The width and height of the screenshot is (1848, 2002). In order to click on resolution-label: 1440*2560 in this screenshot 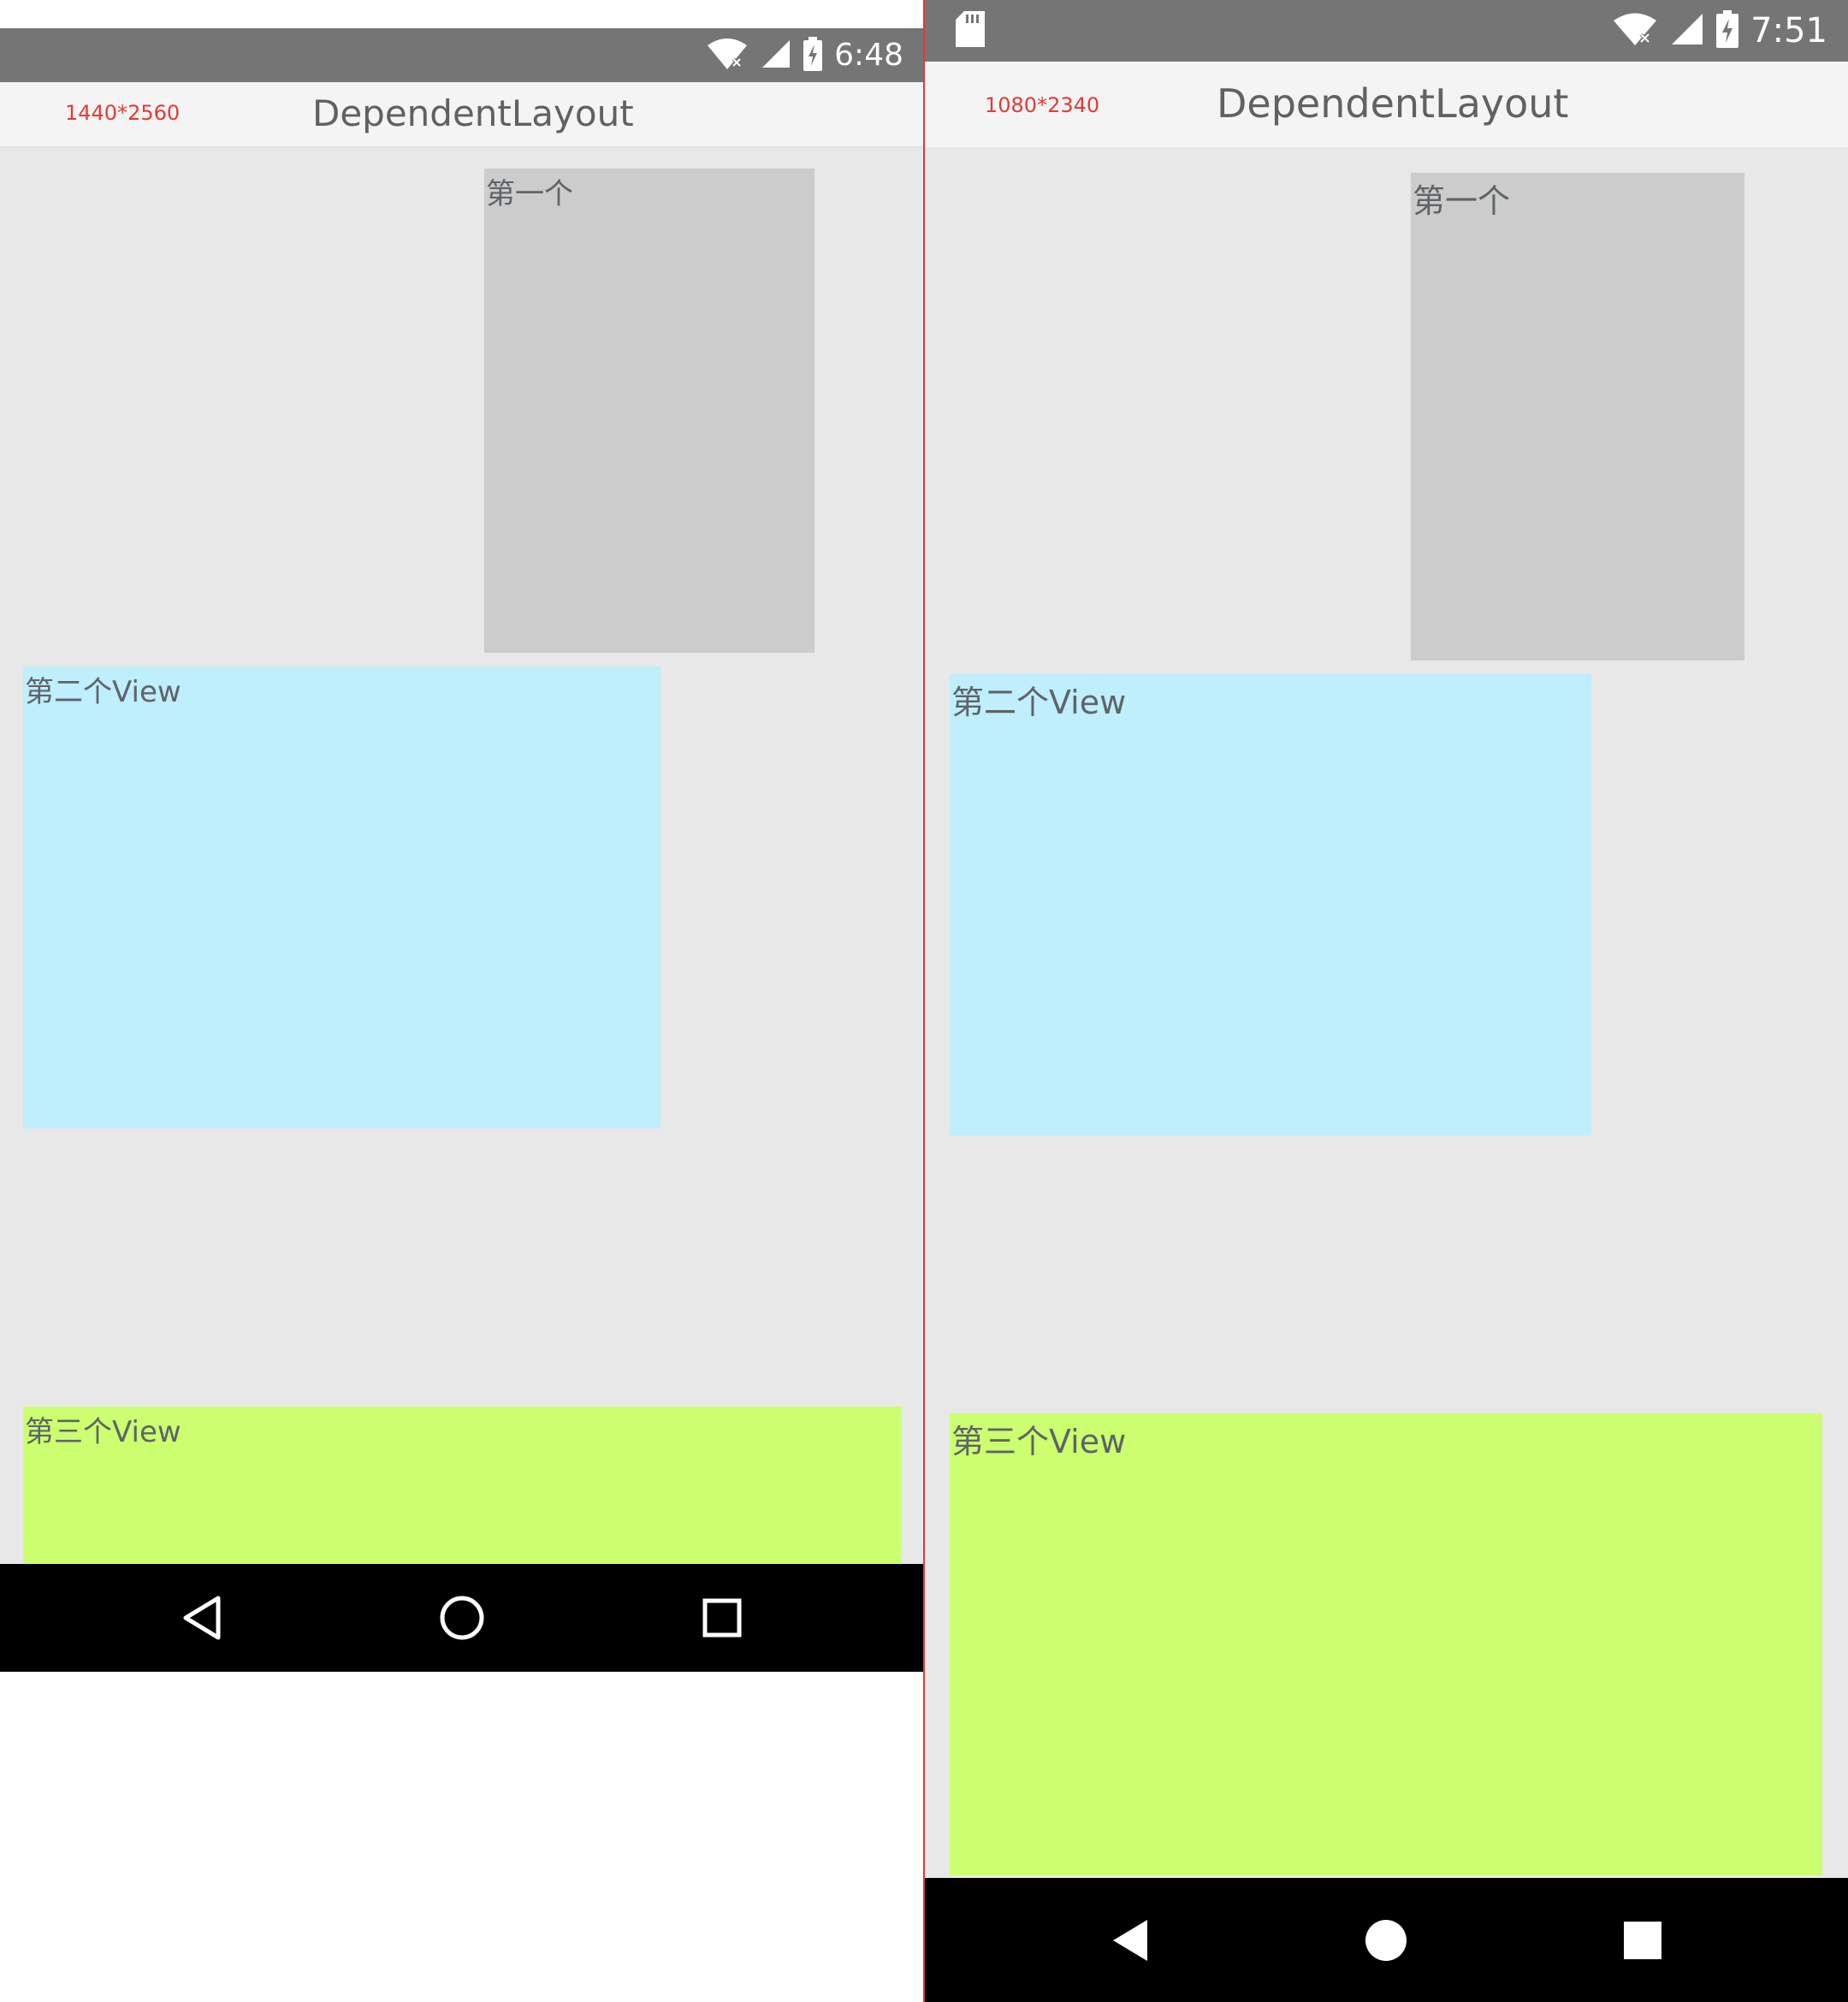, I will do `click(123, 113)`.